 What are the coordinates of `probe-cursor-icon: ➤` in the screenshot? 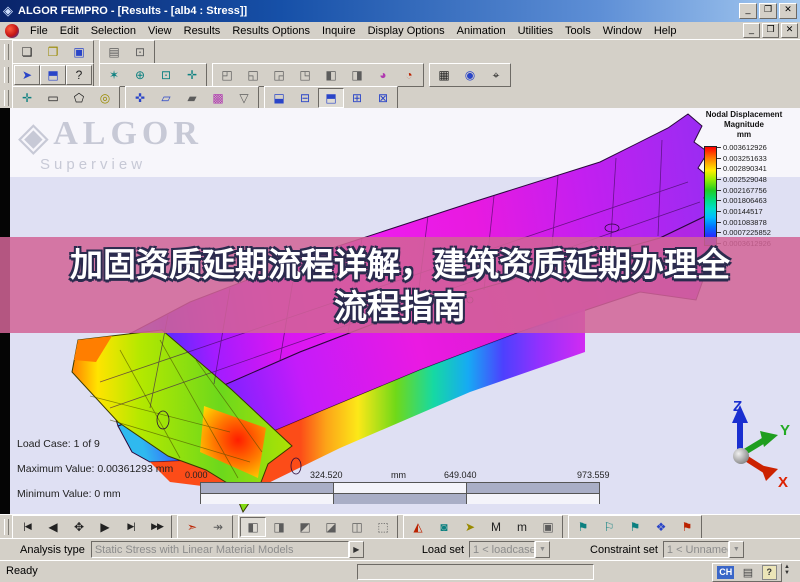 It's located at (470, 526).